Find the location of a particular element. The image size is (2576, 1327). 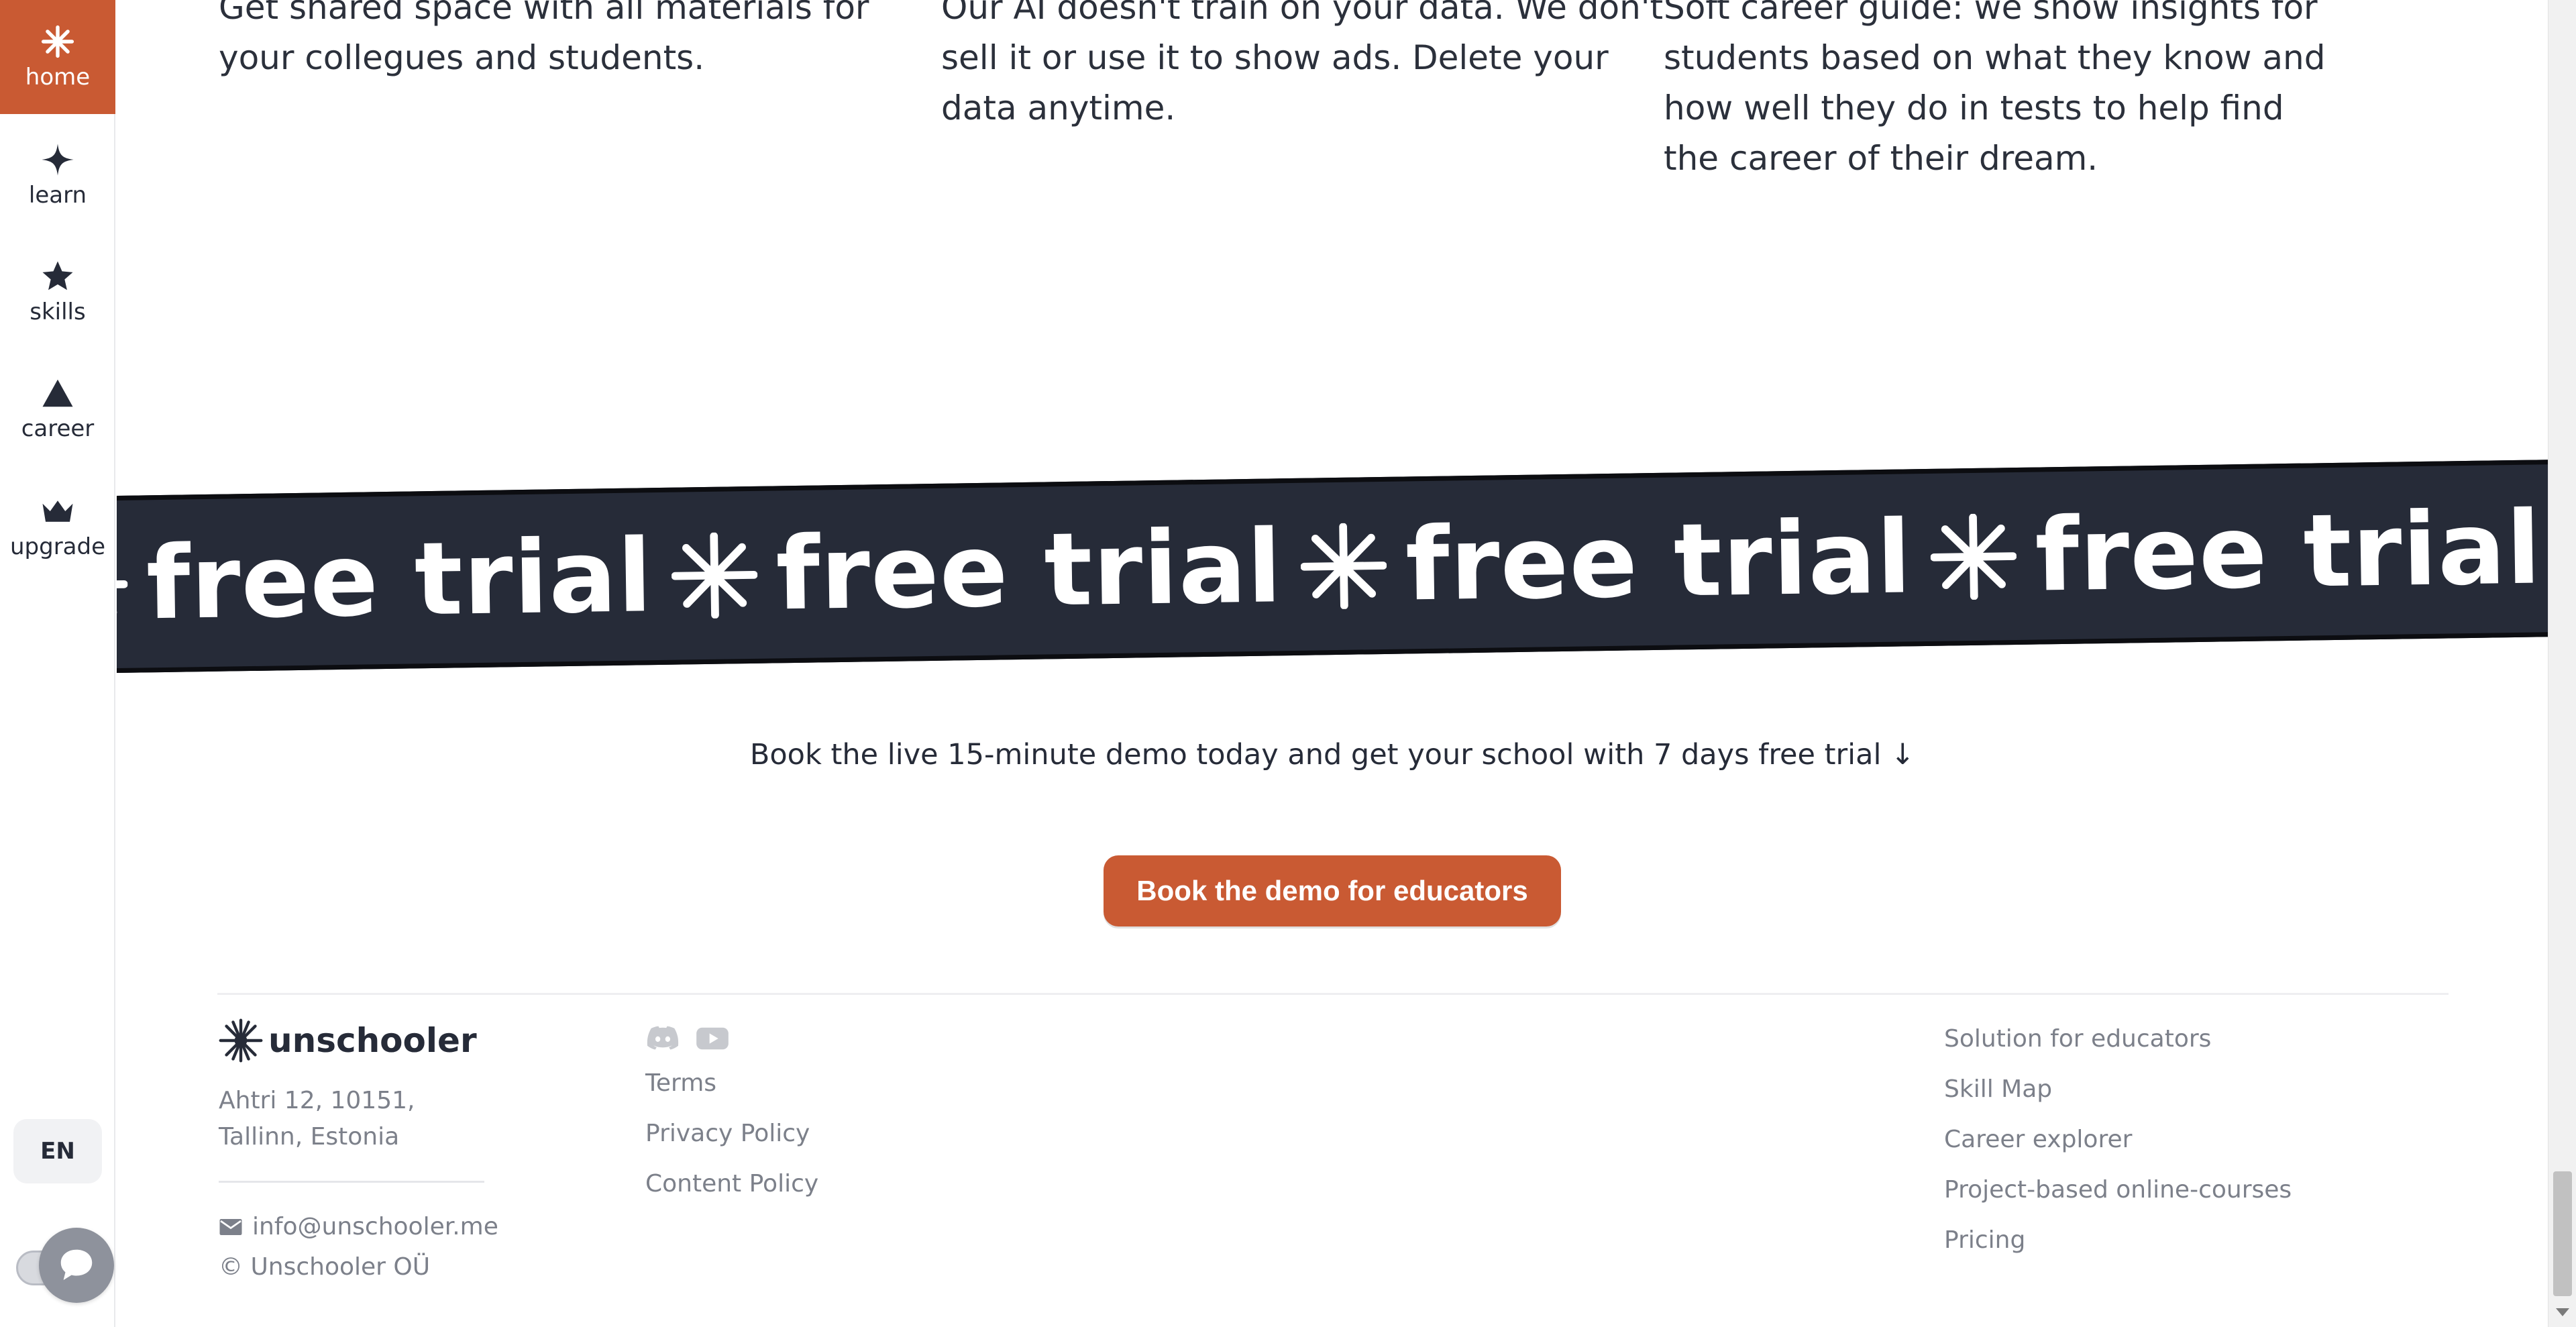

sidebar-item-home: home is located at coordinates (57, 57).